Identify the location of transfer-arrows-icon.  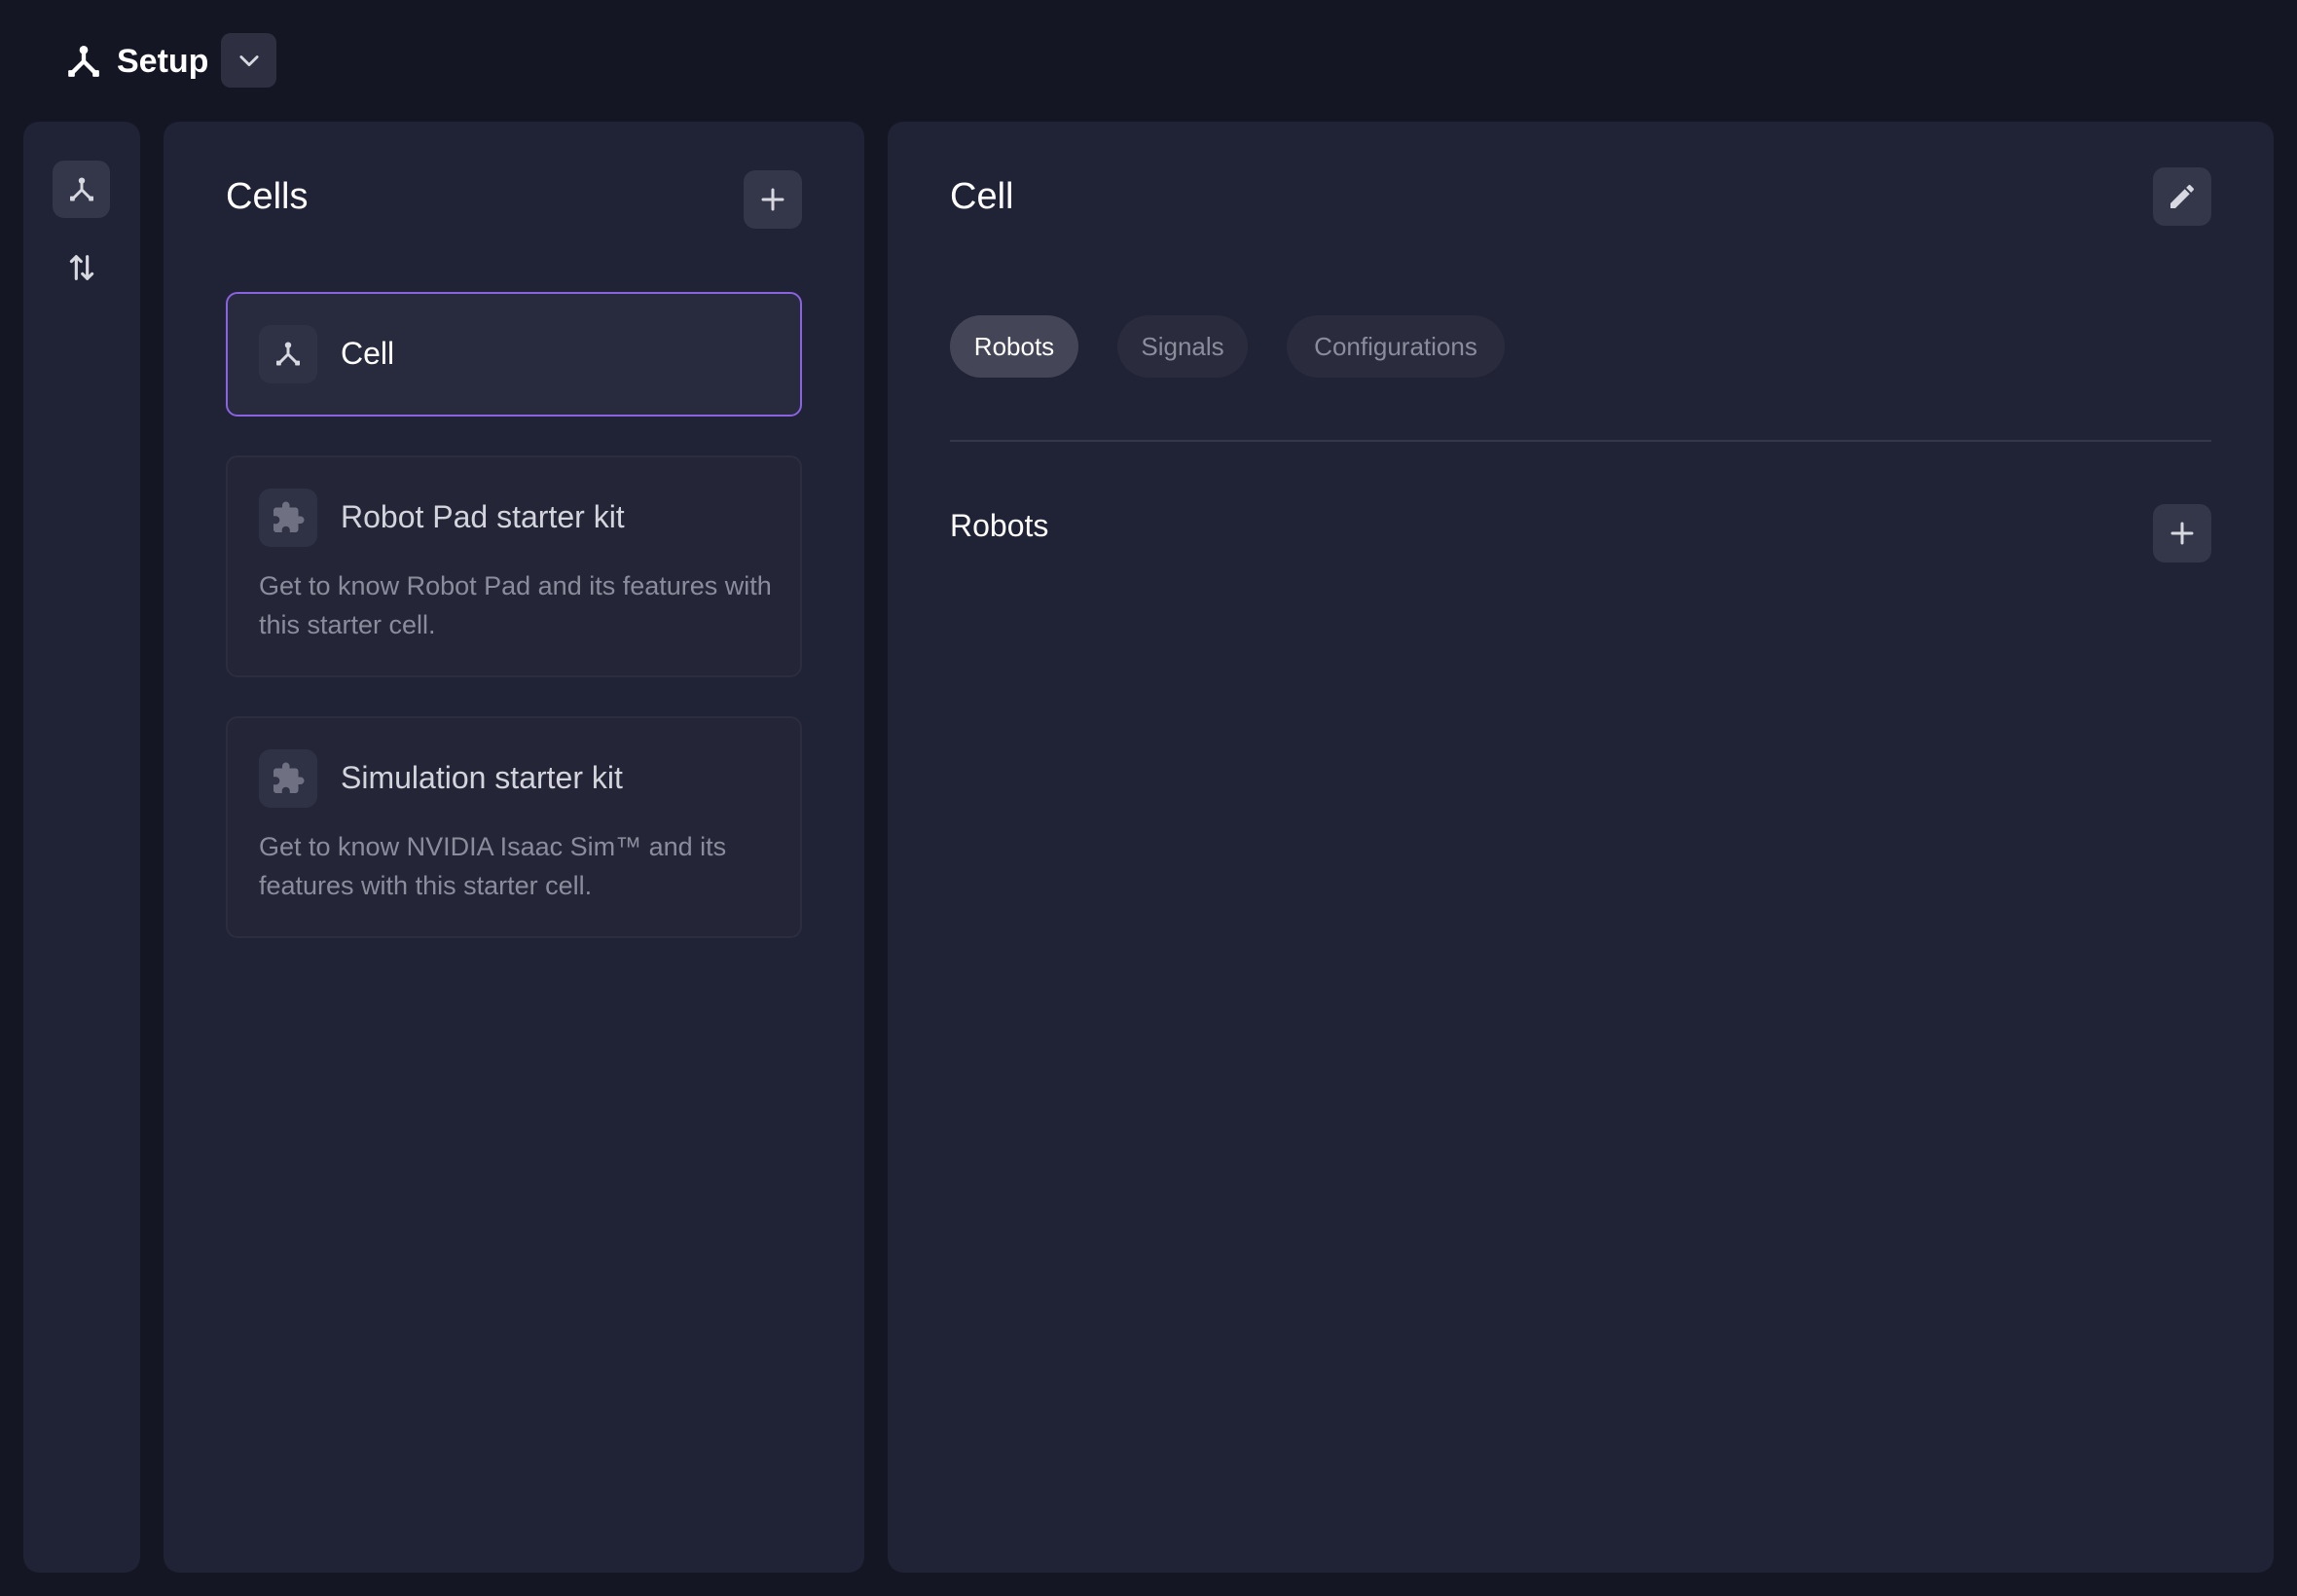
(81, 267).